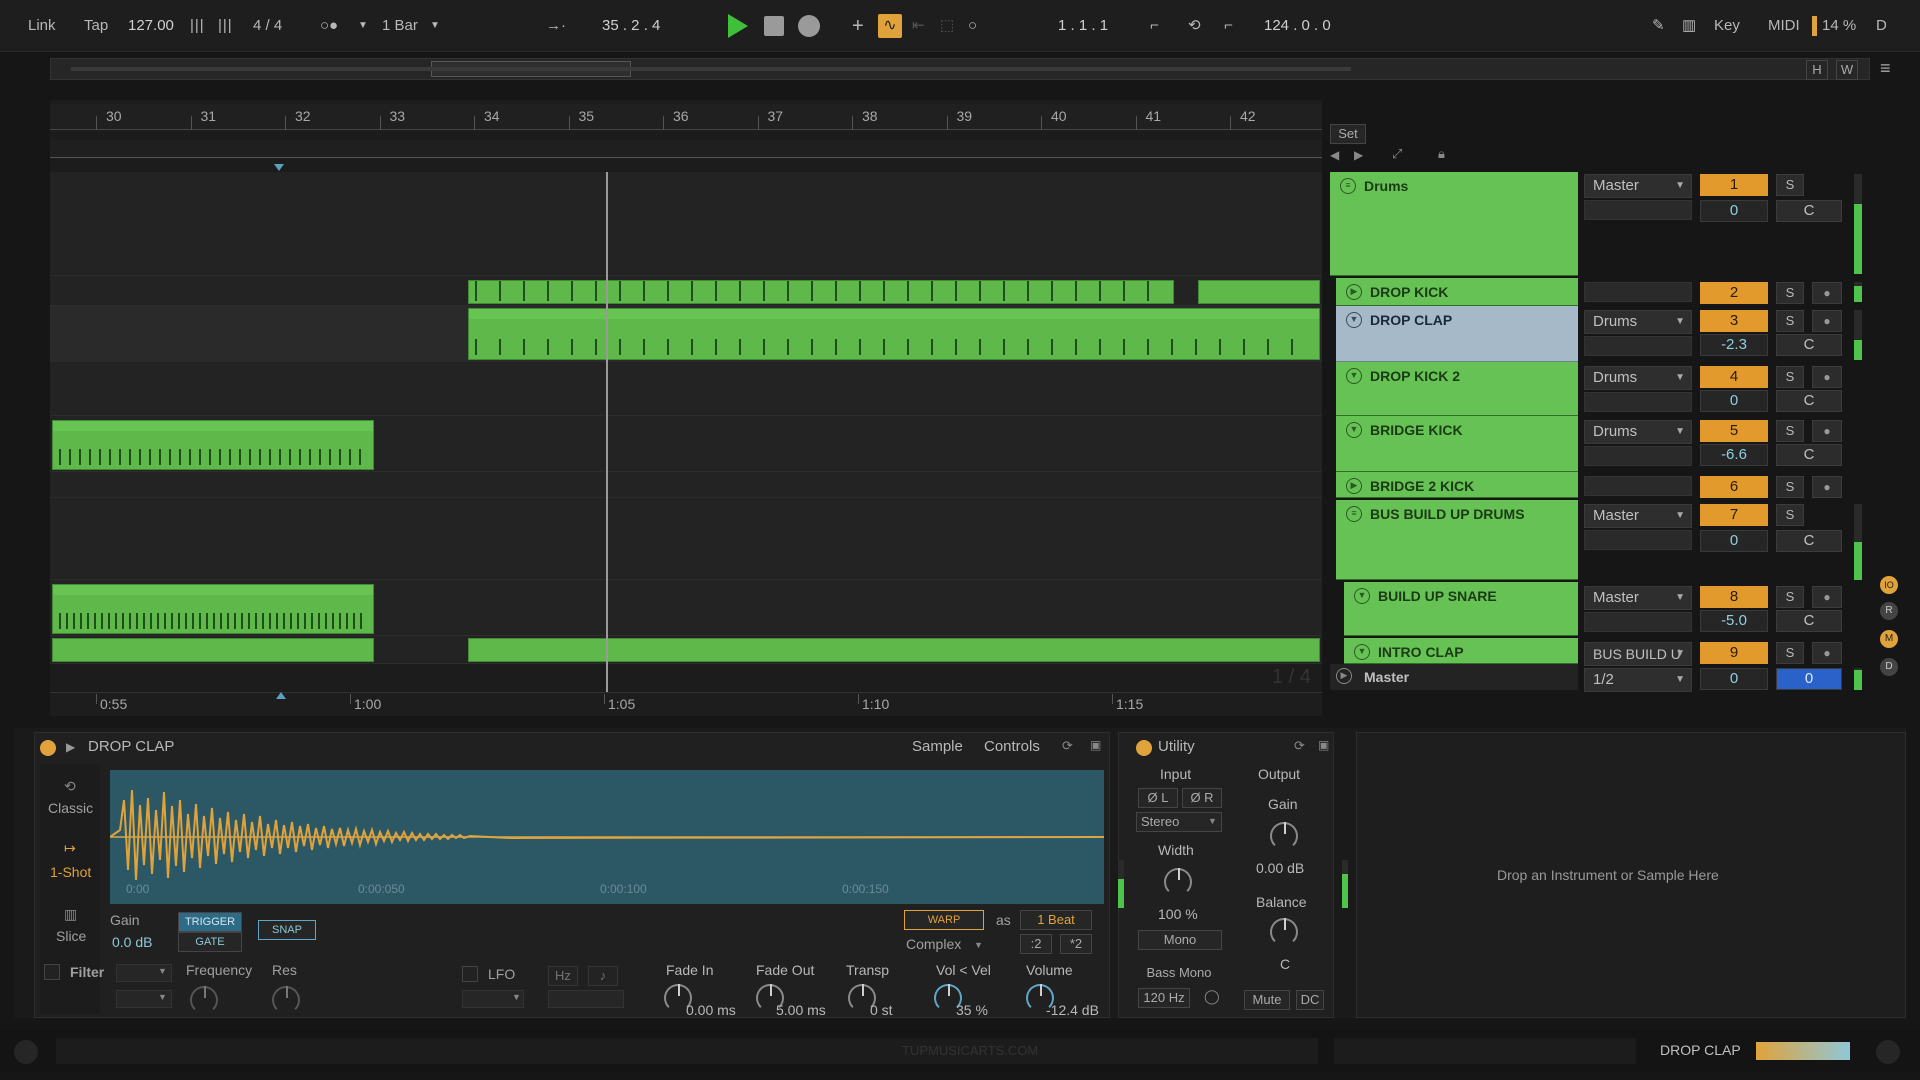  I want to click on loop-length-field: 124 . 0 . 0, so click(1297, 26).